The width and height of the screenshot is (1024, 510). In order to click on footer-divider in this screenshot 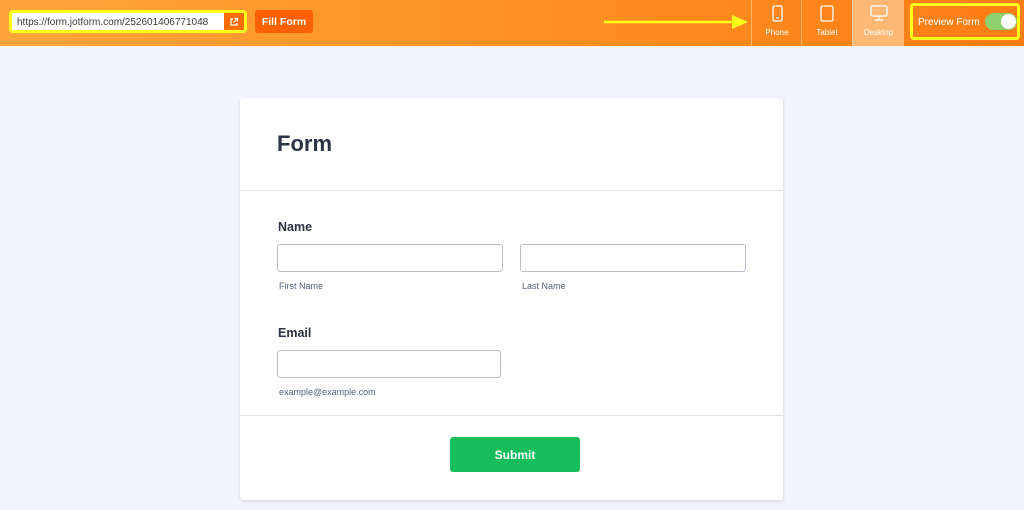, I will do `click(511, 415)`.